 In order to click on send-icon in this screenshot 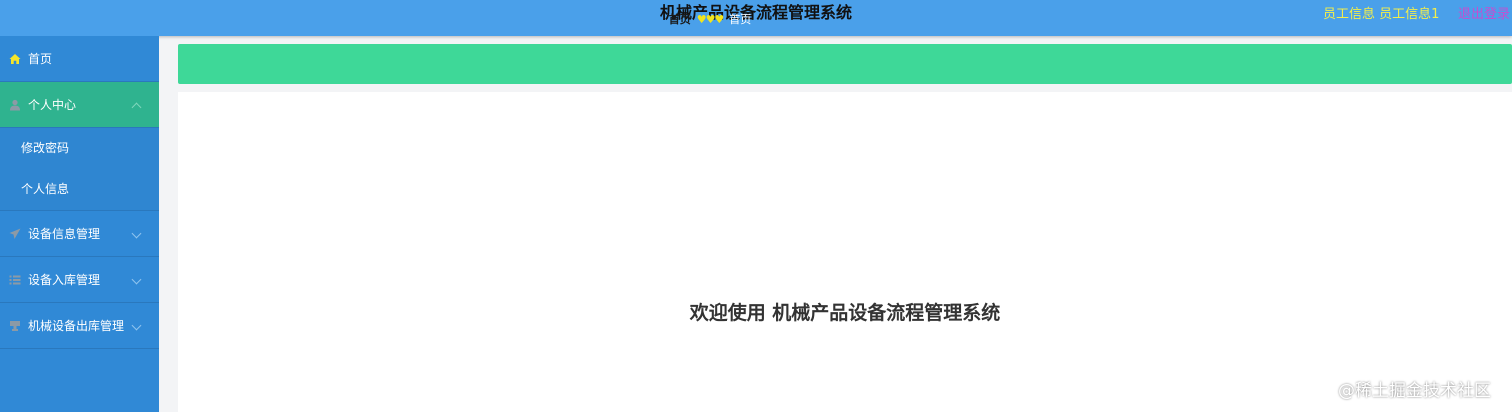, I will do `click(15, 233)`.